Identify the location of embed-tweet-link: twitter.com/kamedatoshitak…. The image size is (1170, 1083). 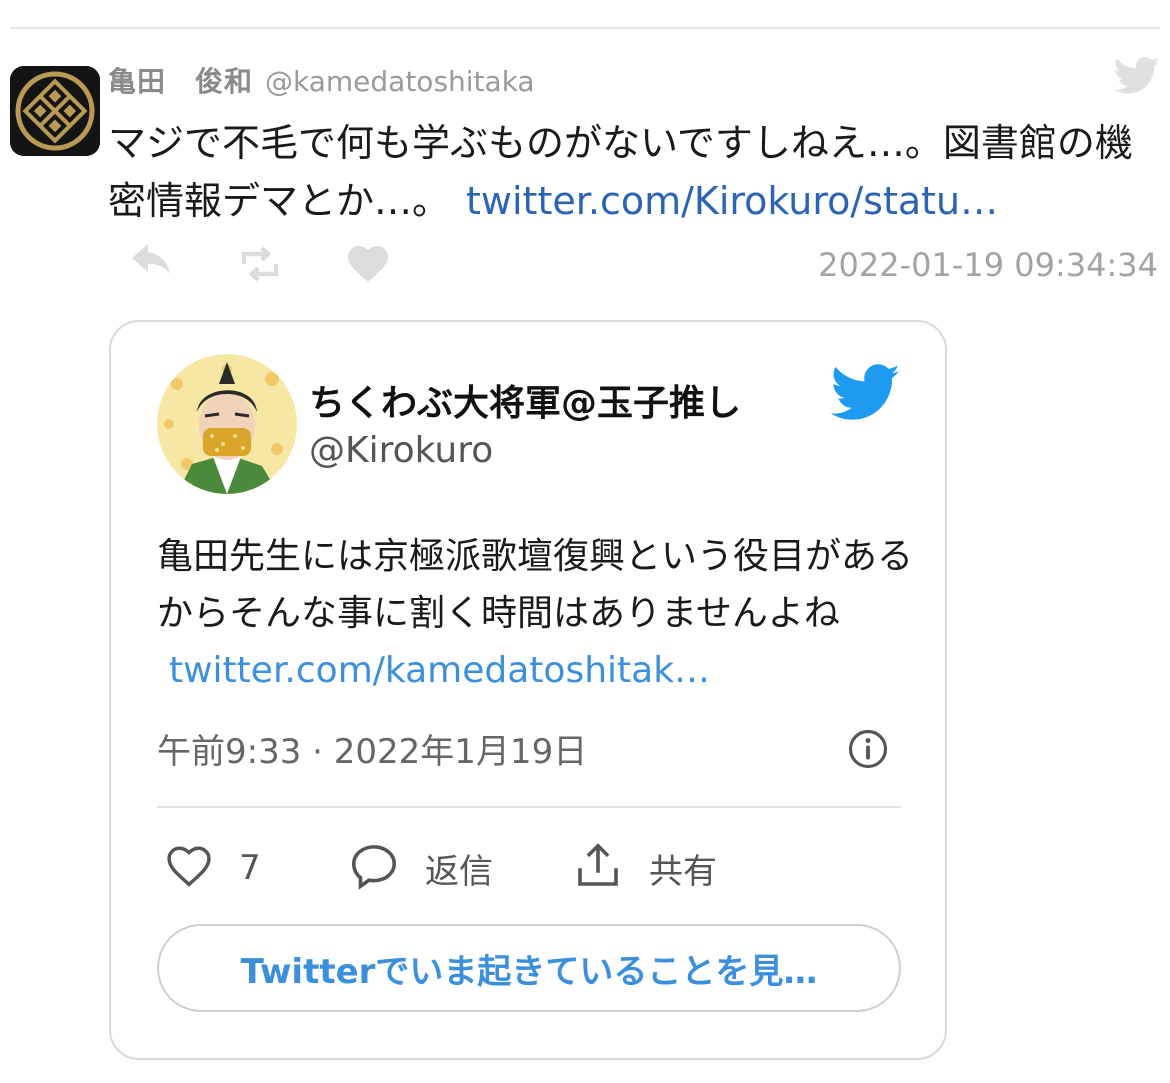
(439, 670).